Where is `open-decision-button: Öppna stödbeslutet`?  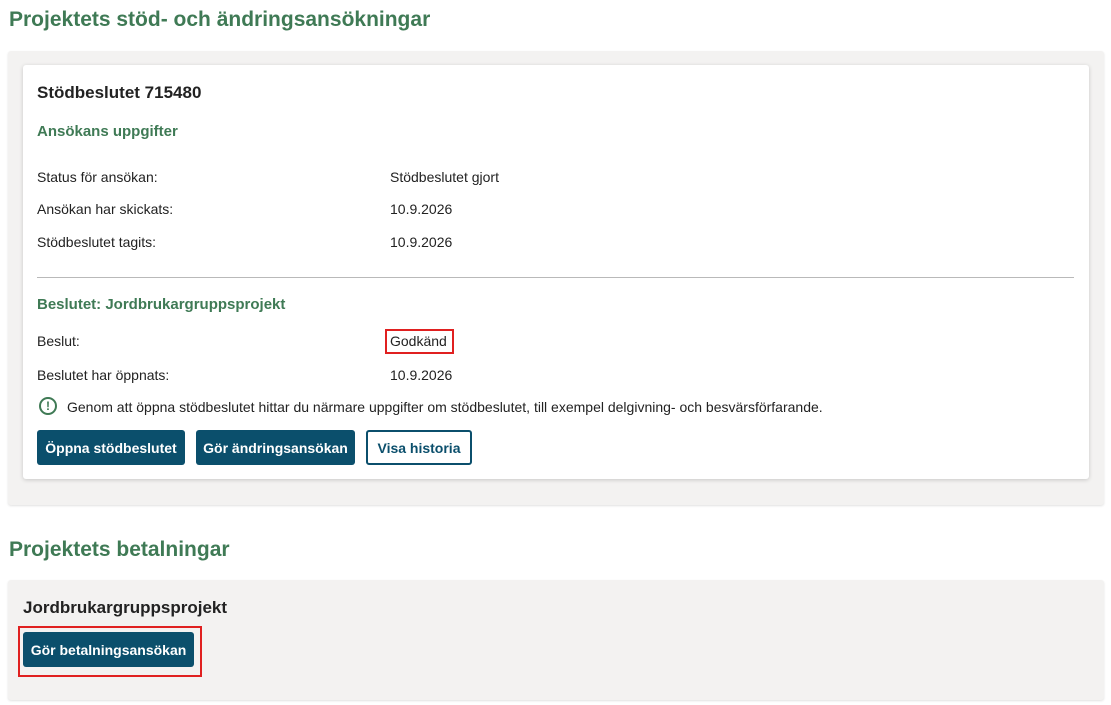 open-decision-button: Öppna stödbeslutet is located at coordinates (111, 447).